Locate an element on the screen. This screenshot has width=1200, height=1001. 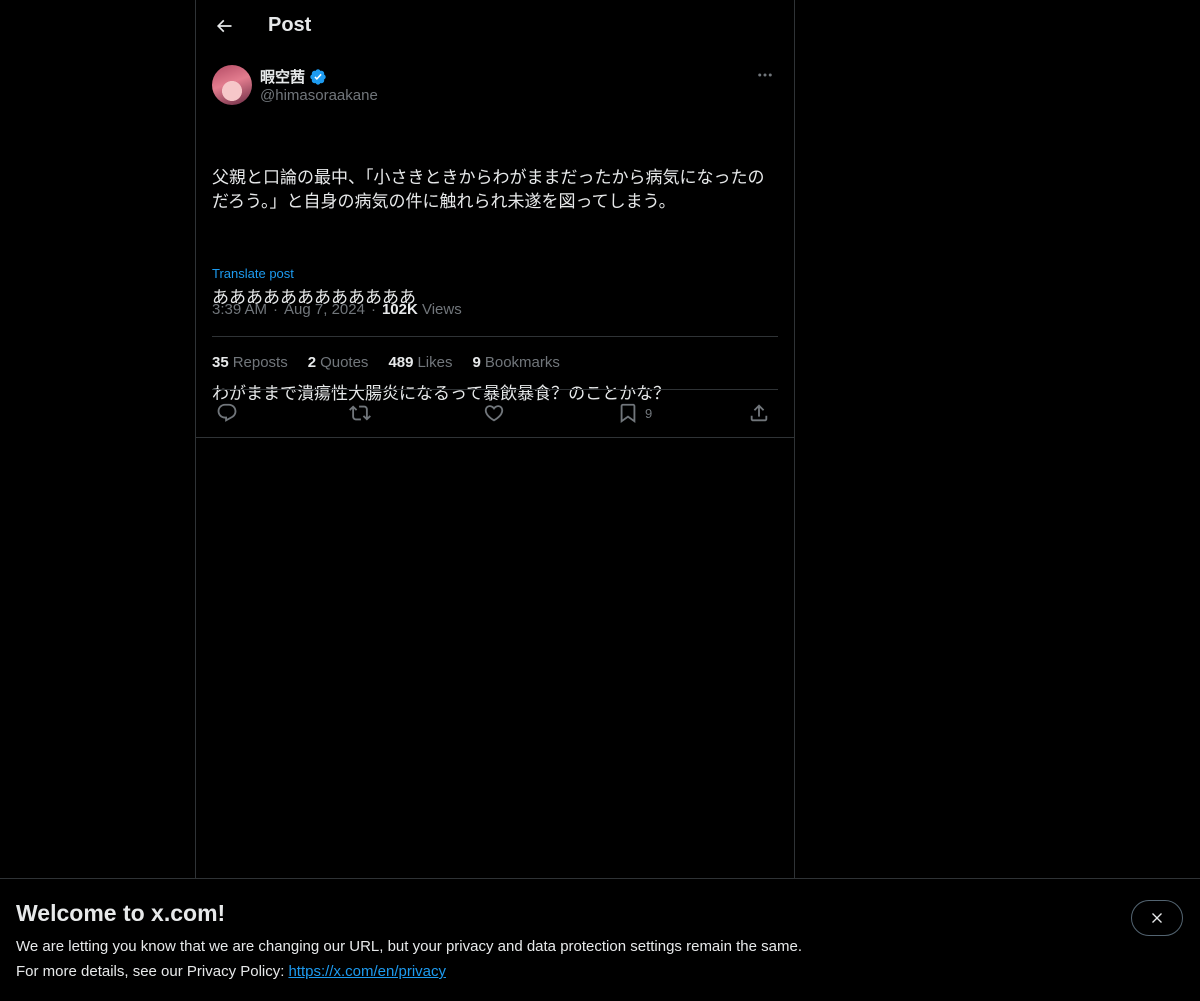
display-name: 暇空茜 is located at coordinates (282, 76).